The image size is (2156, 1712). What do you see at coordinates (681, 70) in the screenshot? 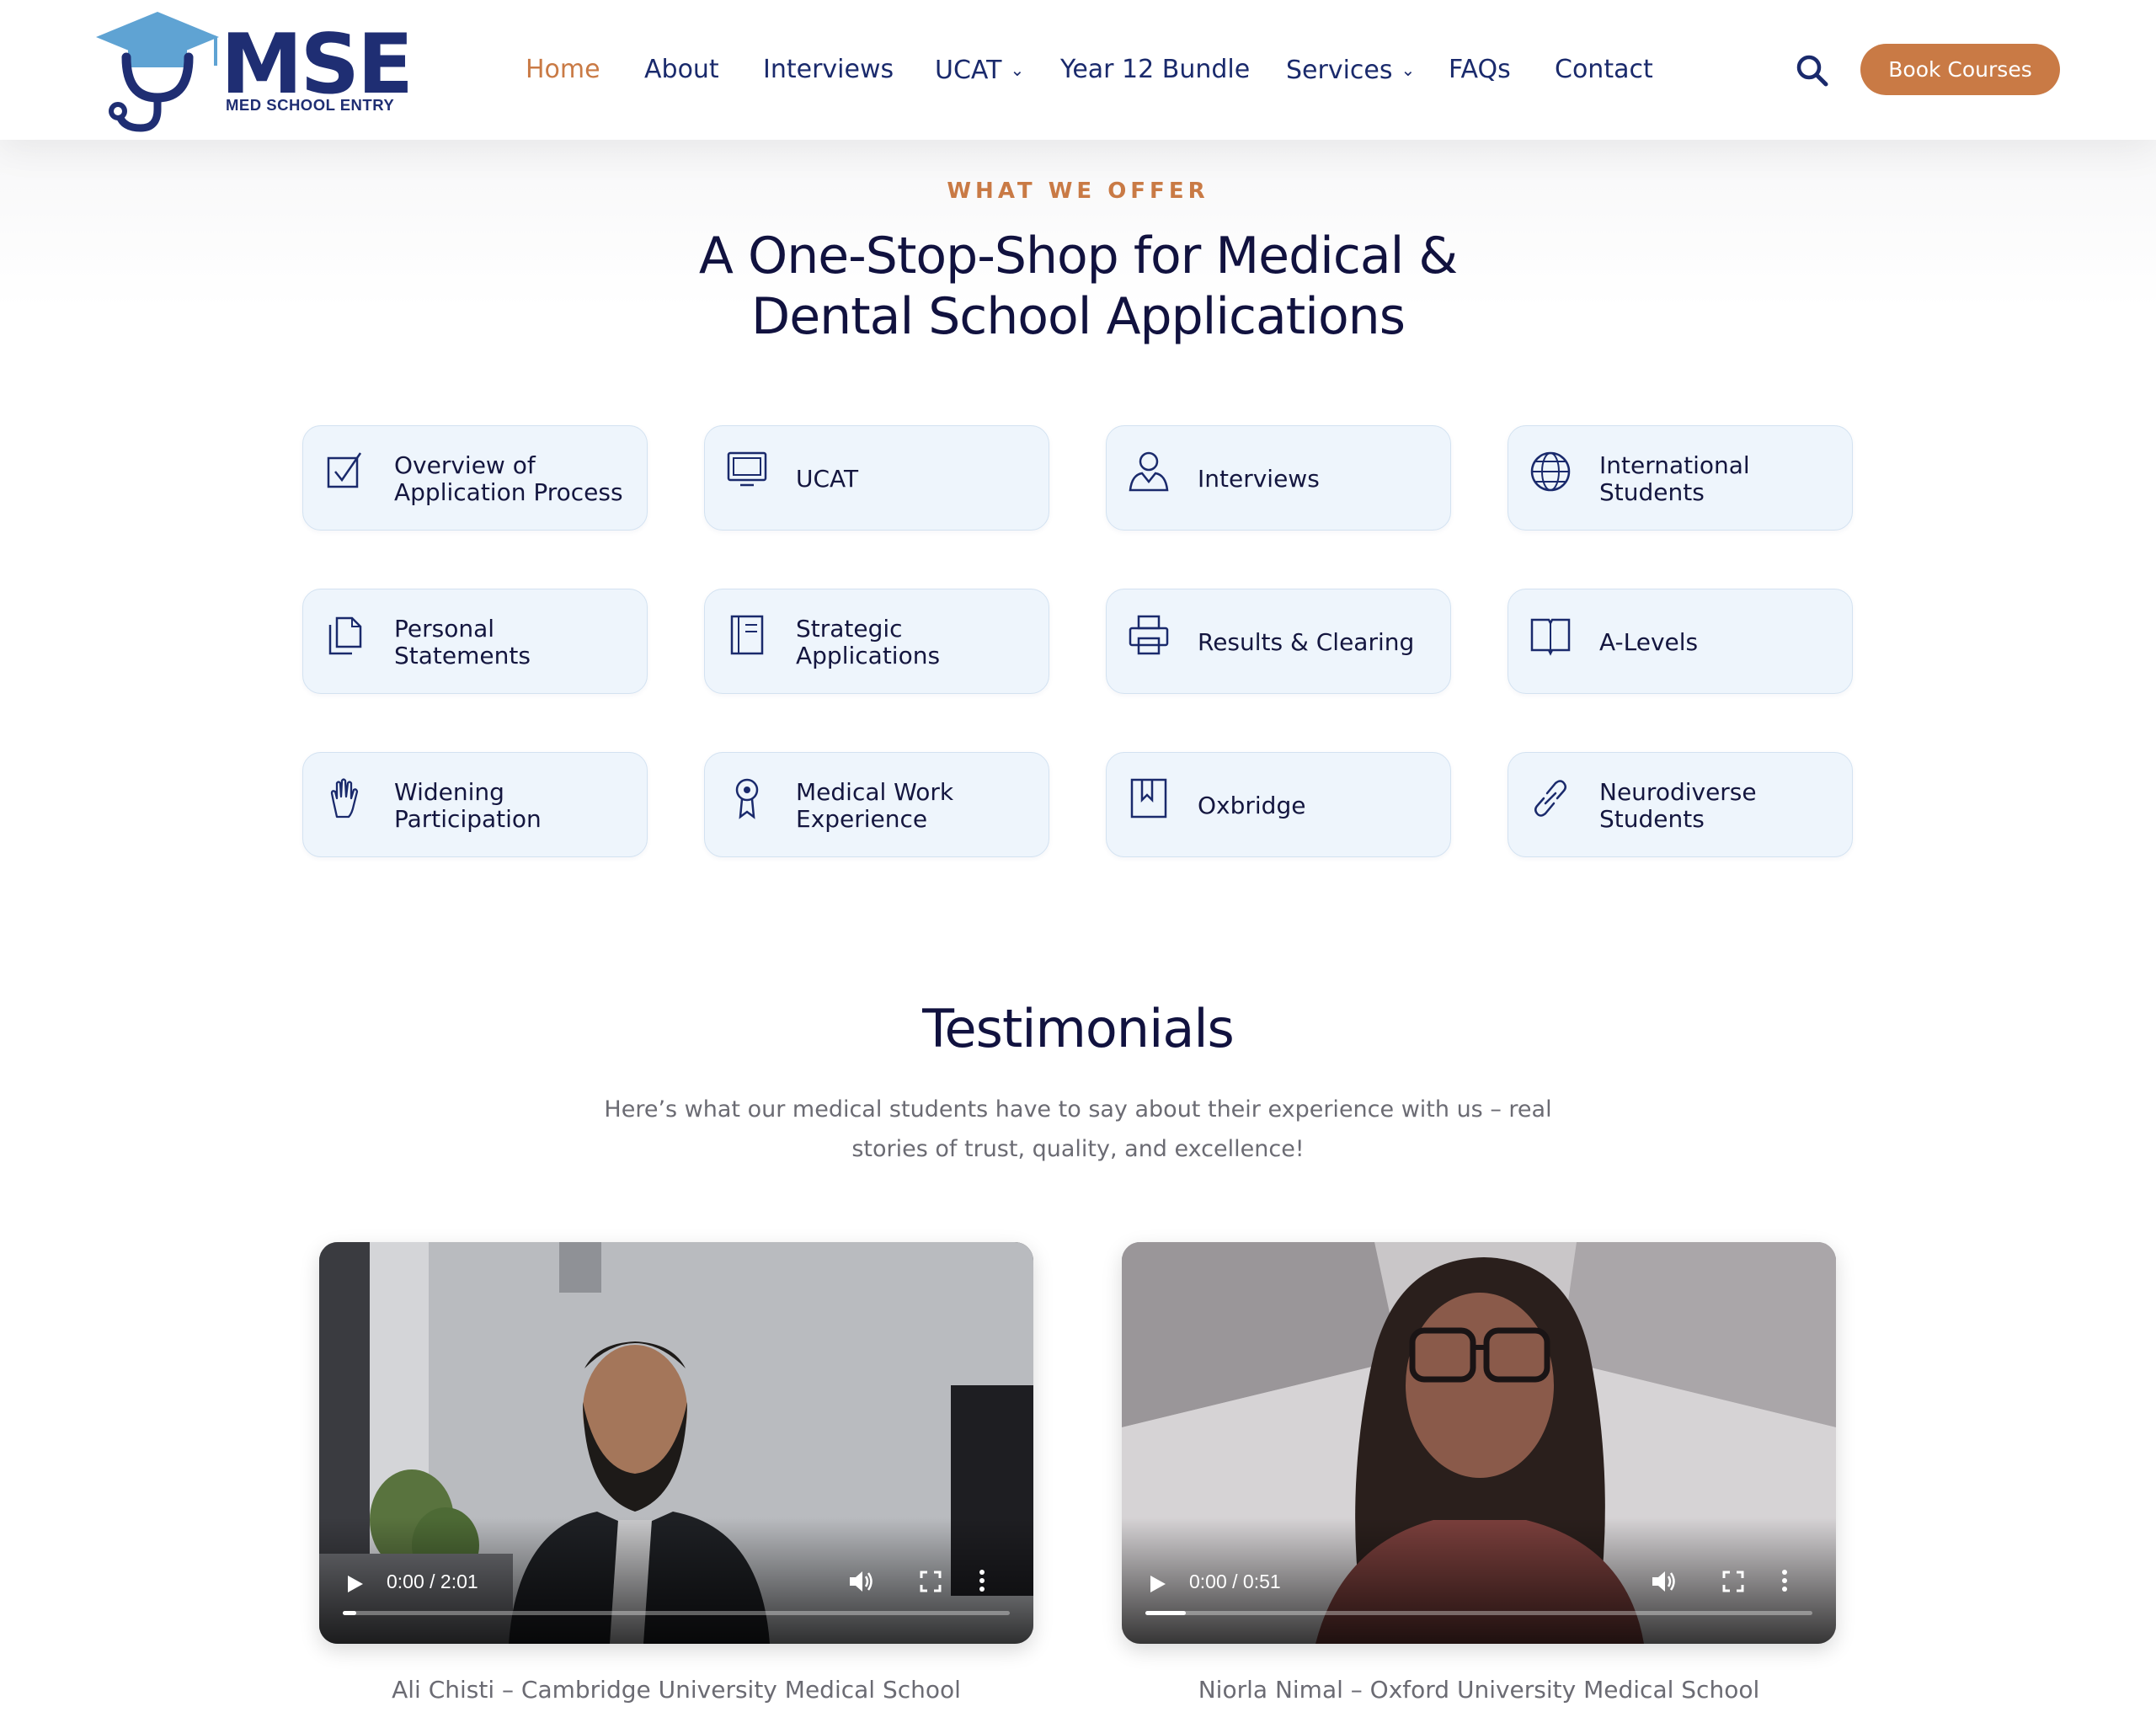
I see `nav-about: About` at bounding box center [681, 70].